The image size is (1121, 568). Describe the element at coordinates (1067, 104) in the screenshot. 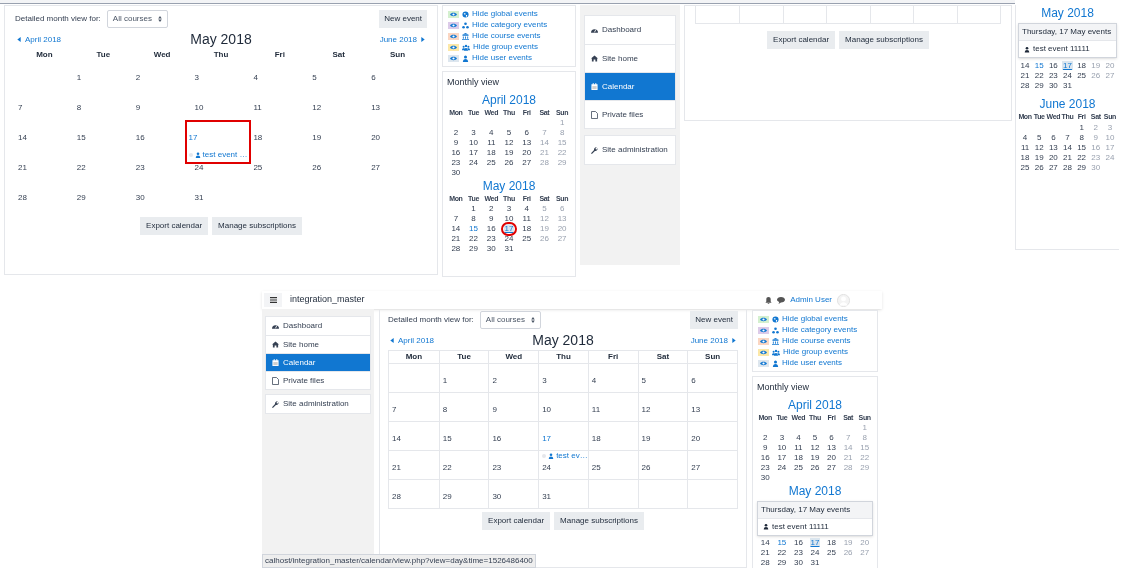

I see `month-title: June 2018` at that location.